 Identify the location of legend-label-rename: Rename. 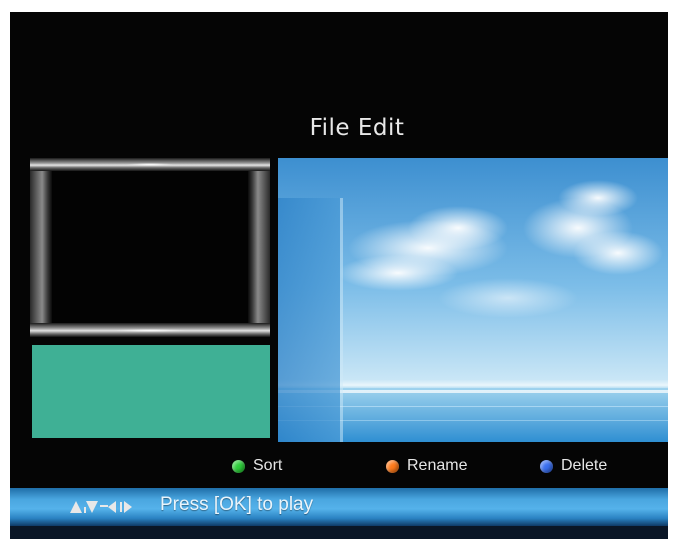
(437, 465).